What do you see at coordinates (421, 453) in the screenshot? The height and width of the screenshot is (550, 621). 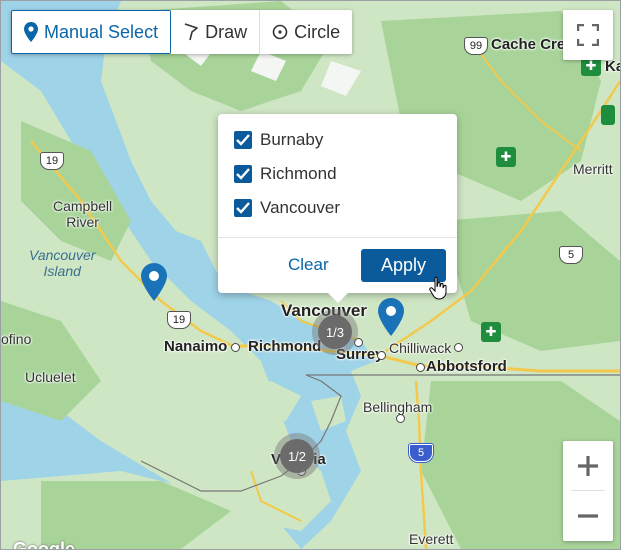 I see `interstate-5-shield: 5` at bounding box center [421, 453].